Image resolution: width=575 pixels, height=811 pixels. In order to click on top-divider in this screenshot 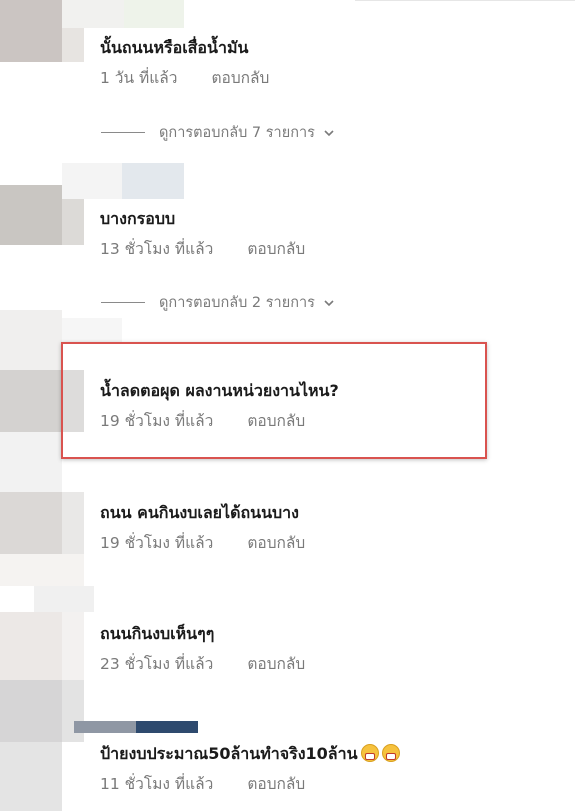, I will do `click(465, 2)`.